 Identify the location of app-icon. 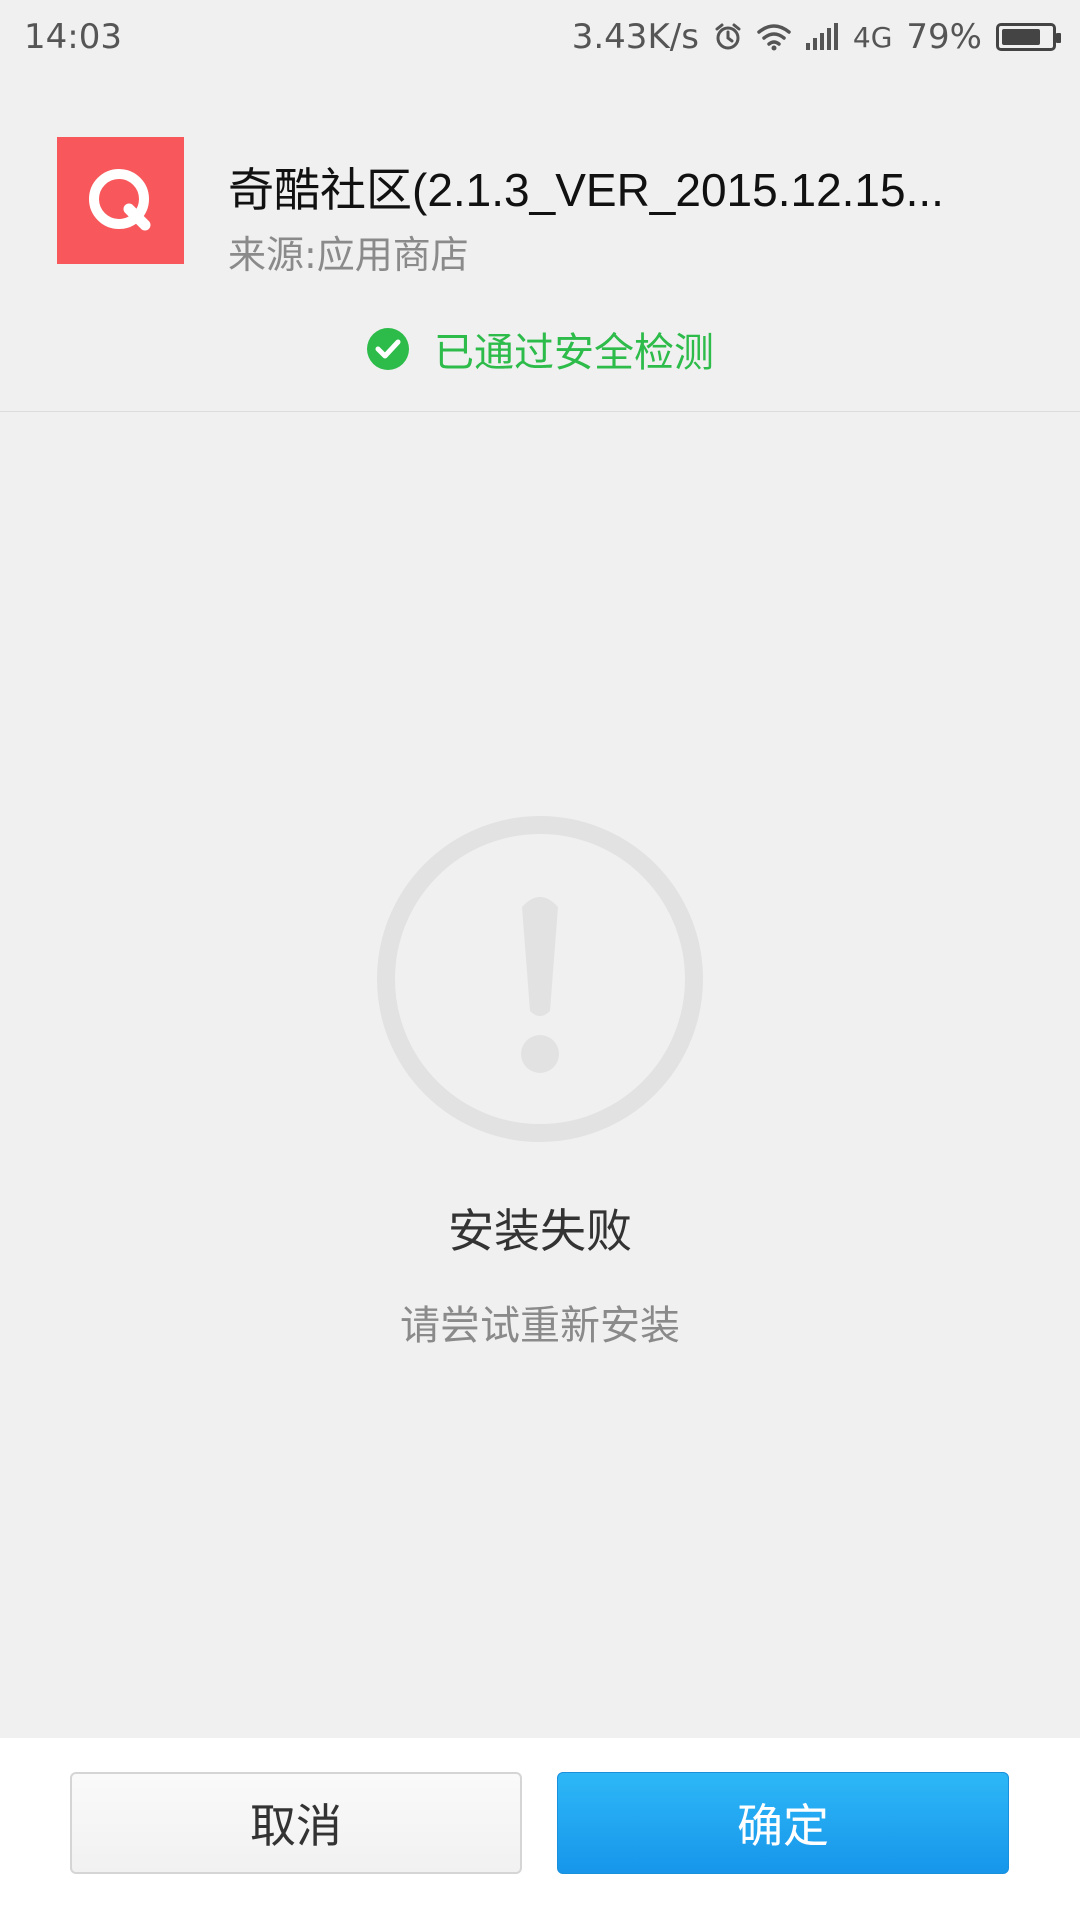
(120, 200).